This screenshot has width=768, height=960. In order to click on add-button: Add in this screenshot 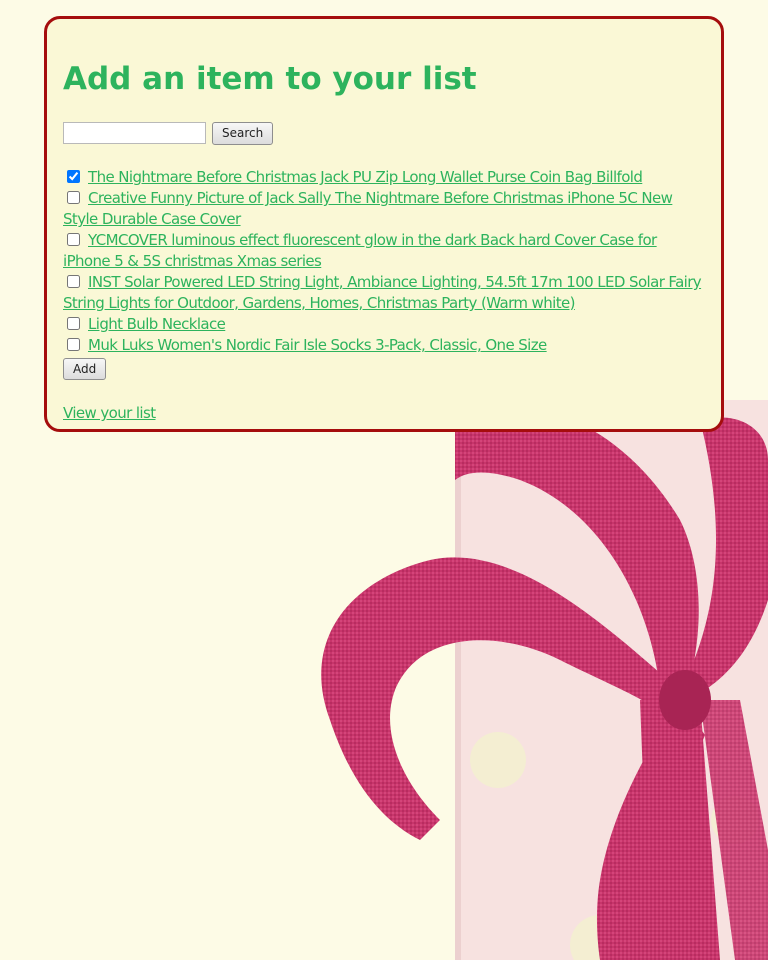, I will do `click(85, 369)`.